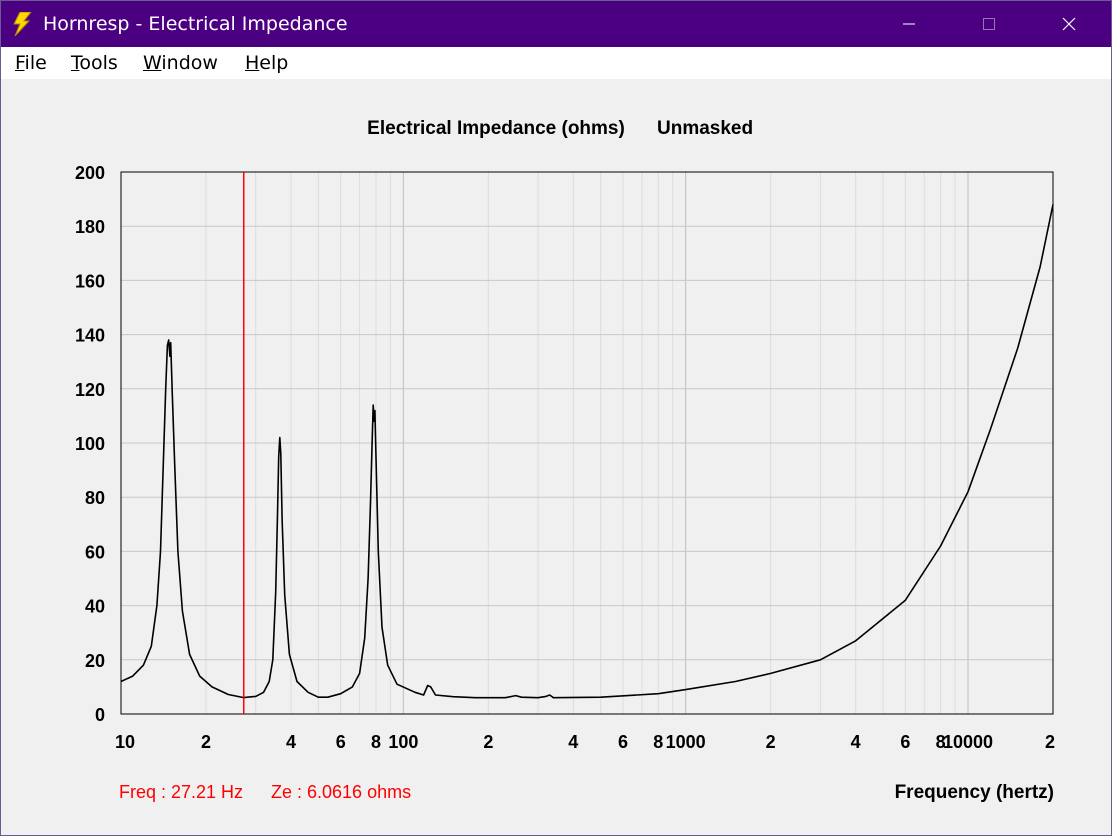 Image resolution: width=1112 pixels, height=836 pixels. I want to click on y-tick-label: 140, so click(90, 336).